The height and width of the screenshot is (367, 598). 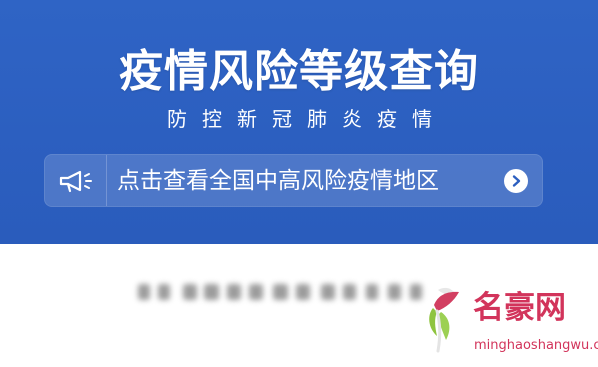 I want to click on page-subtitle: 防控新冠肺炎疫情, so click(x=307, y=119).